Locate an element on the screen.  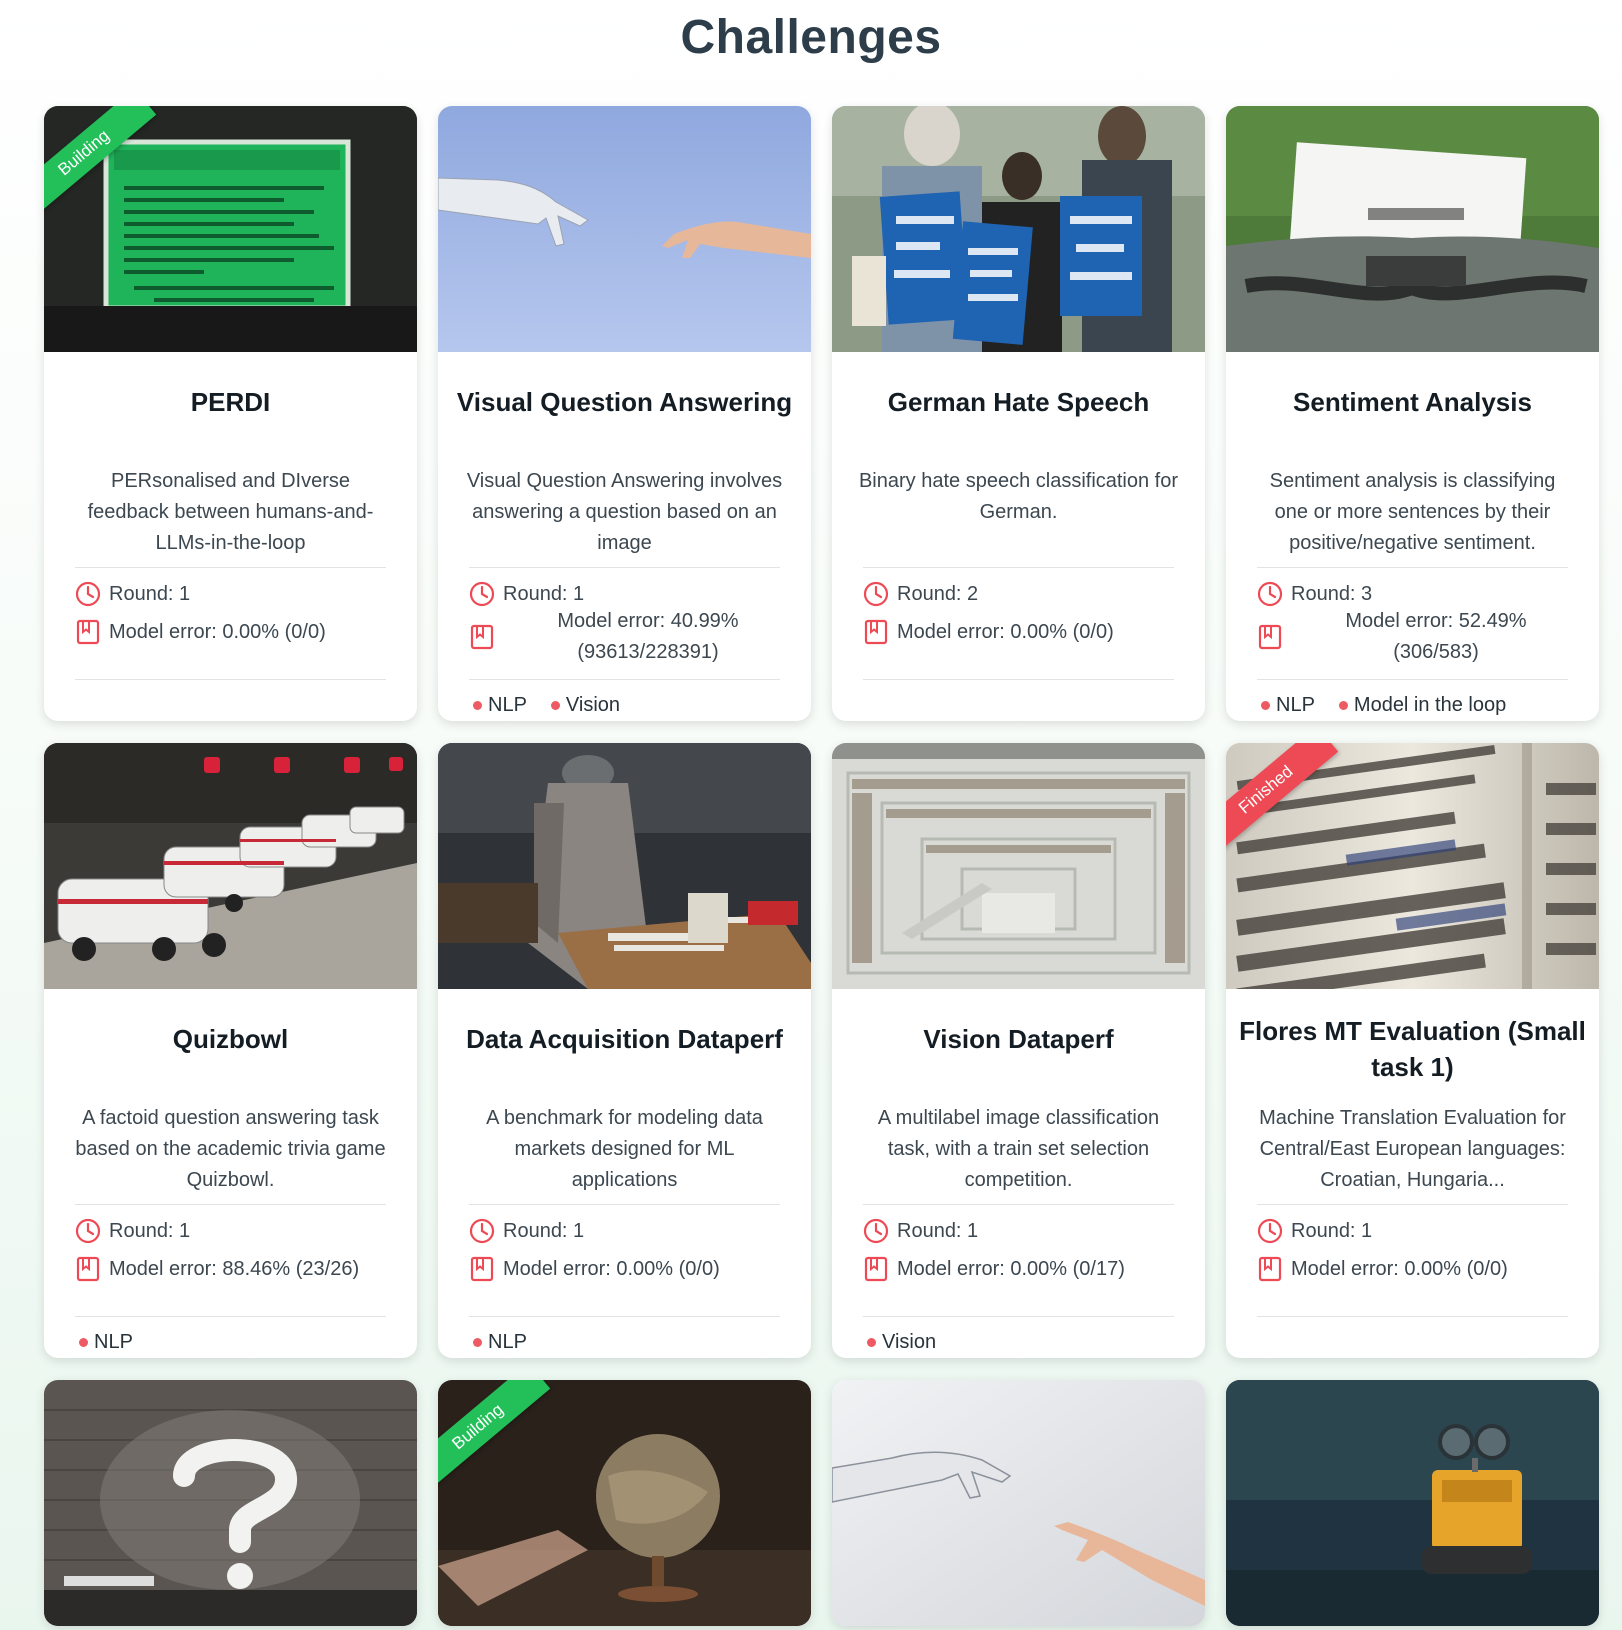
model-error-stat: Model error: 88.46% (23/26) is located at coordinates (217, 1269).